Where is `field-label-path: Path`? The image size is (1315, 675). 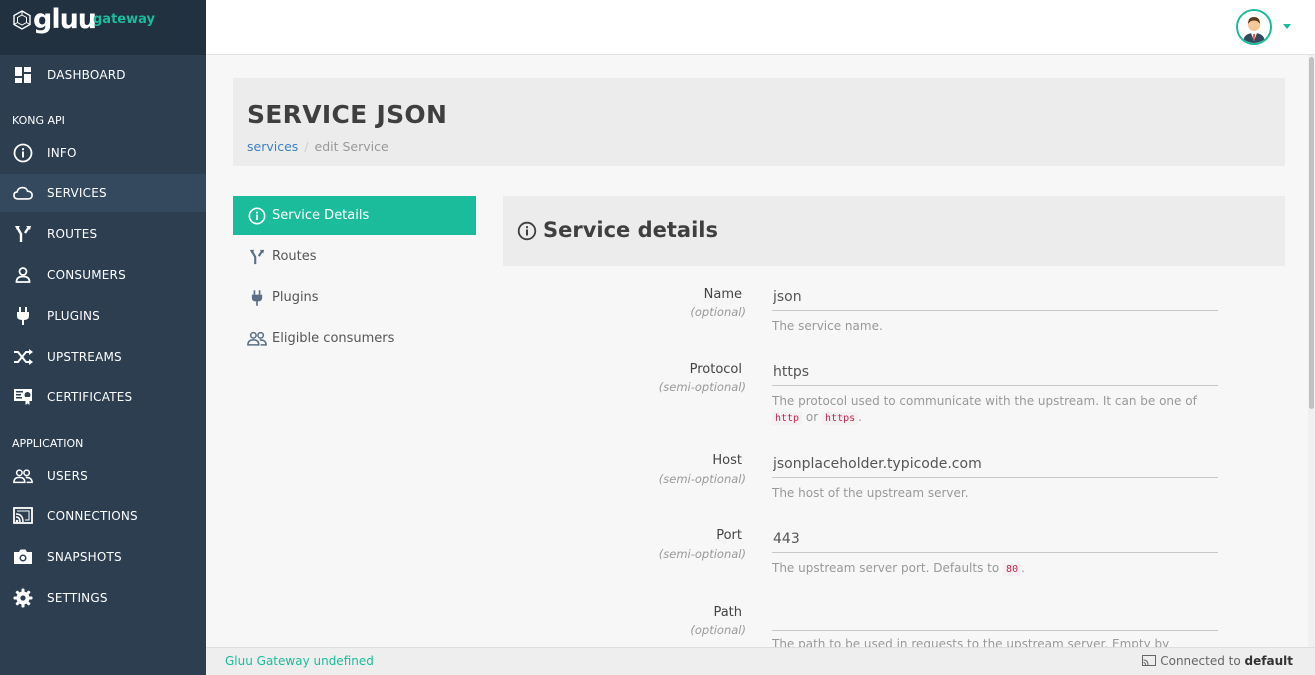 field-label-path: Path is located at coordinates (727, 612).